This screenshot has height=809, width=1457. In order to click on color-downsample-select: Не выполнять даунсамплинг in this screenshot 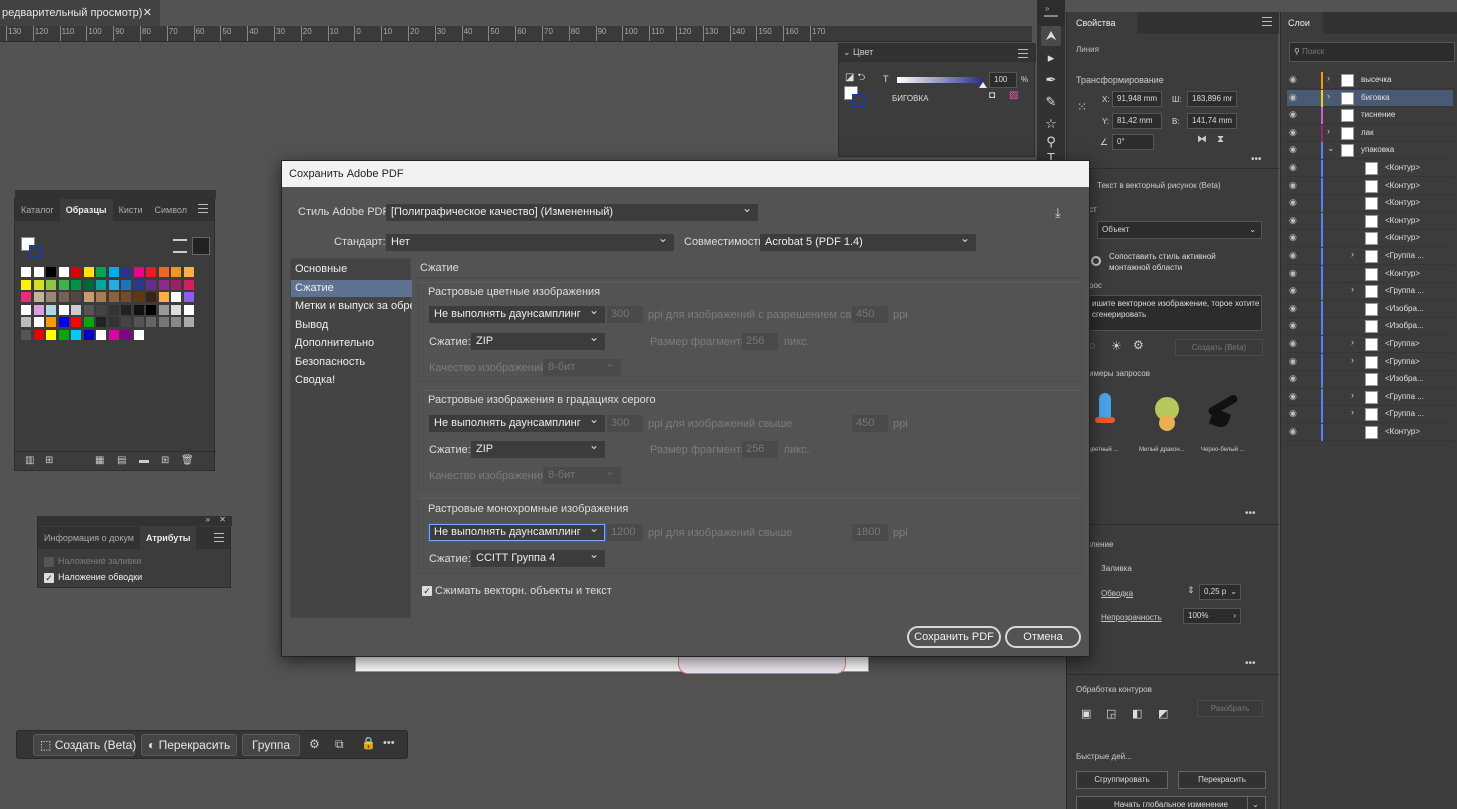, I will do `click(517, 314)`.